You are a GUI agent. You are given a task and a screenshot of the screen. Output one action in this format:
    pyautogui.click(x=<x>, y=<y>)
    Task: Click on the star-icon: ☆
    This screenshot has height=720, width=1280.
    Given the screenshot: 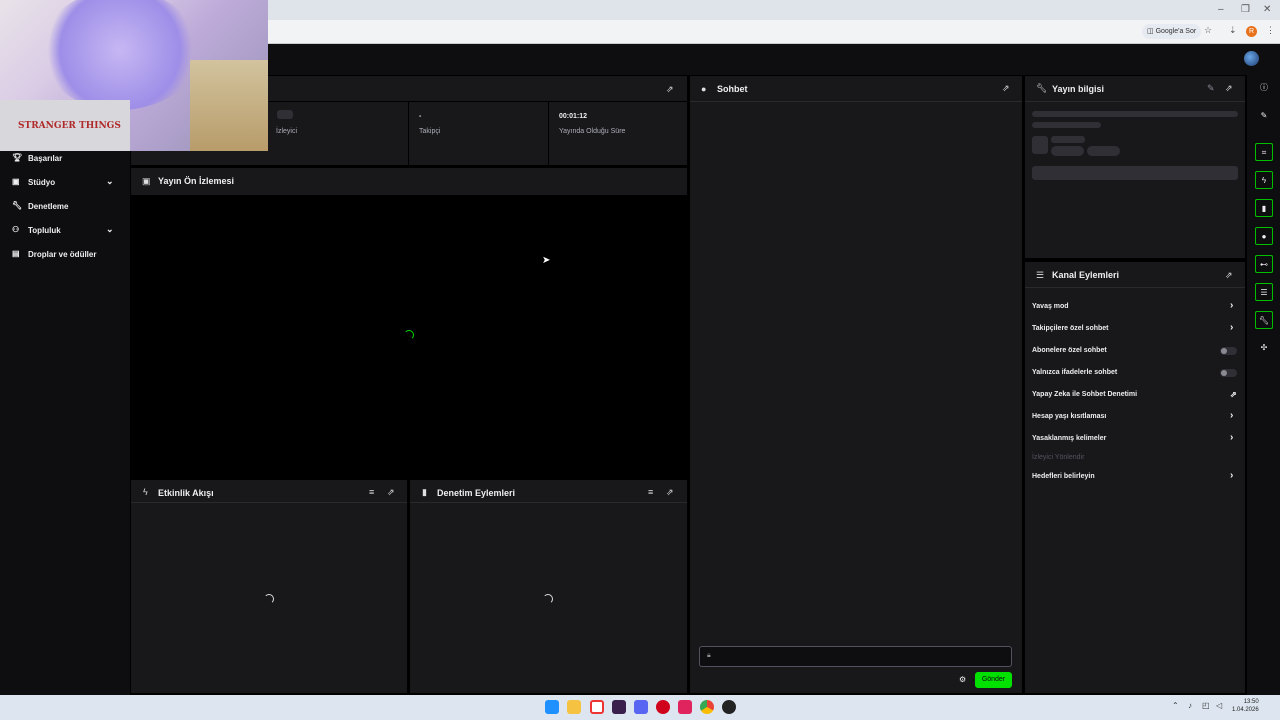 What is the action you would take?
    pyautogui.click(x=1208, y=30)
    